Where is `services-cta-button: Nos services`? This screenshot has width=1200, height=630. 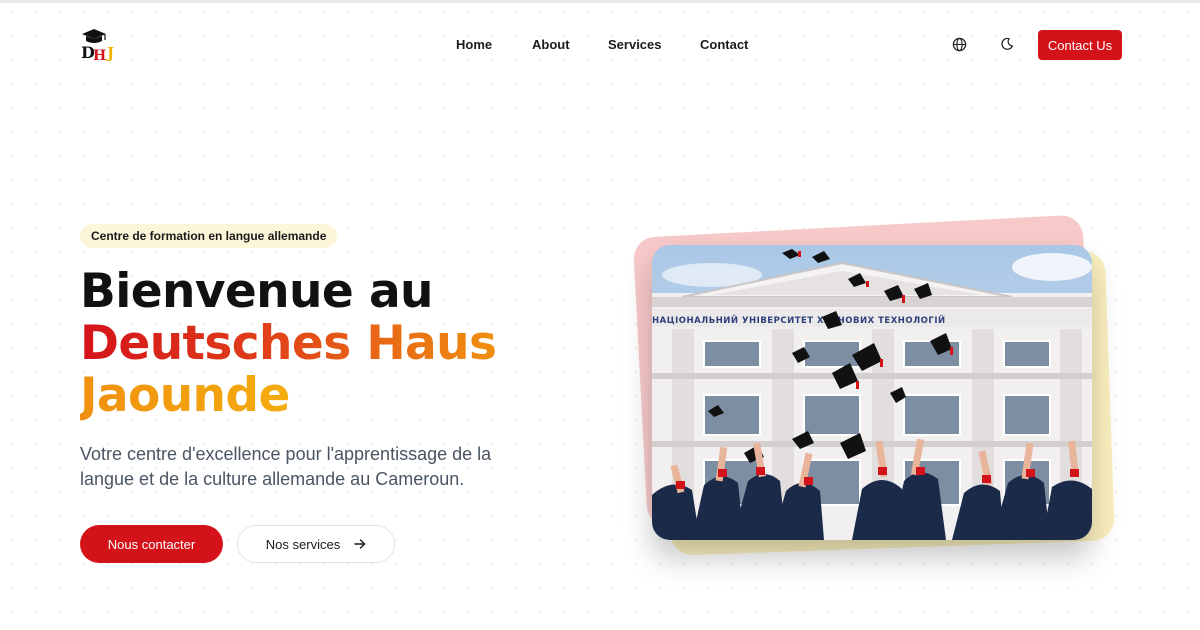 services-cta-button: Nos services is located at coordinates (316, 544).